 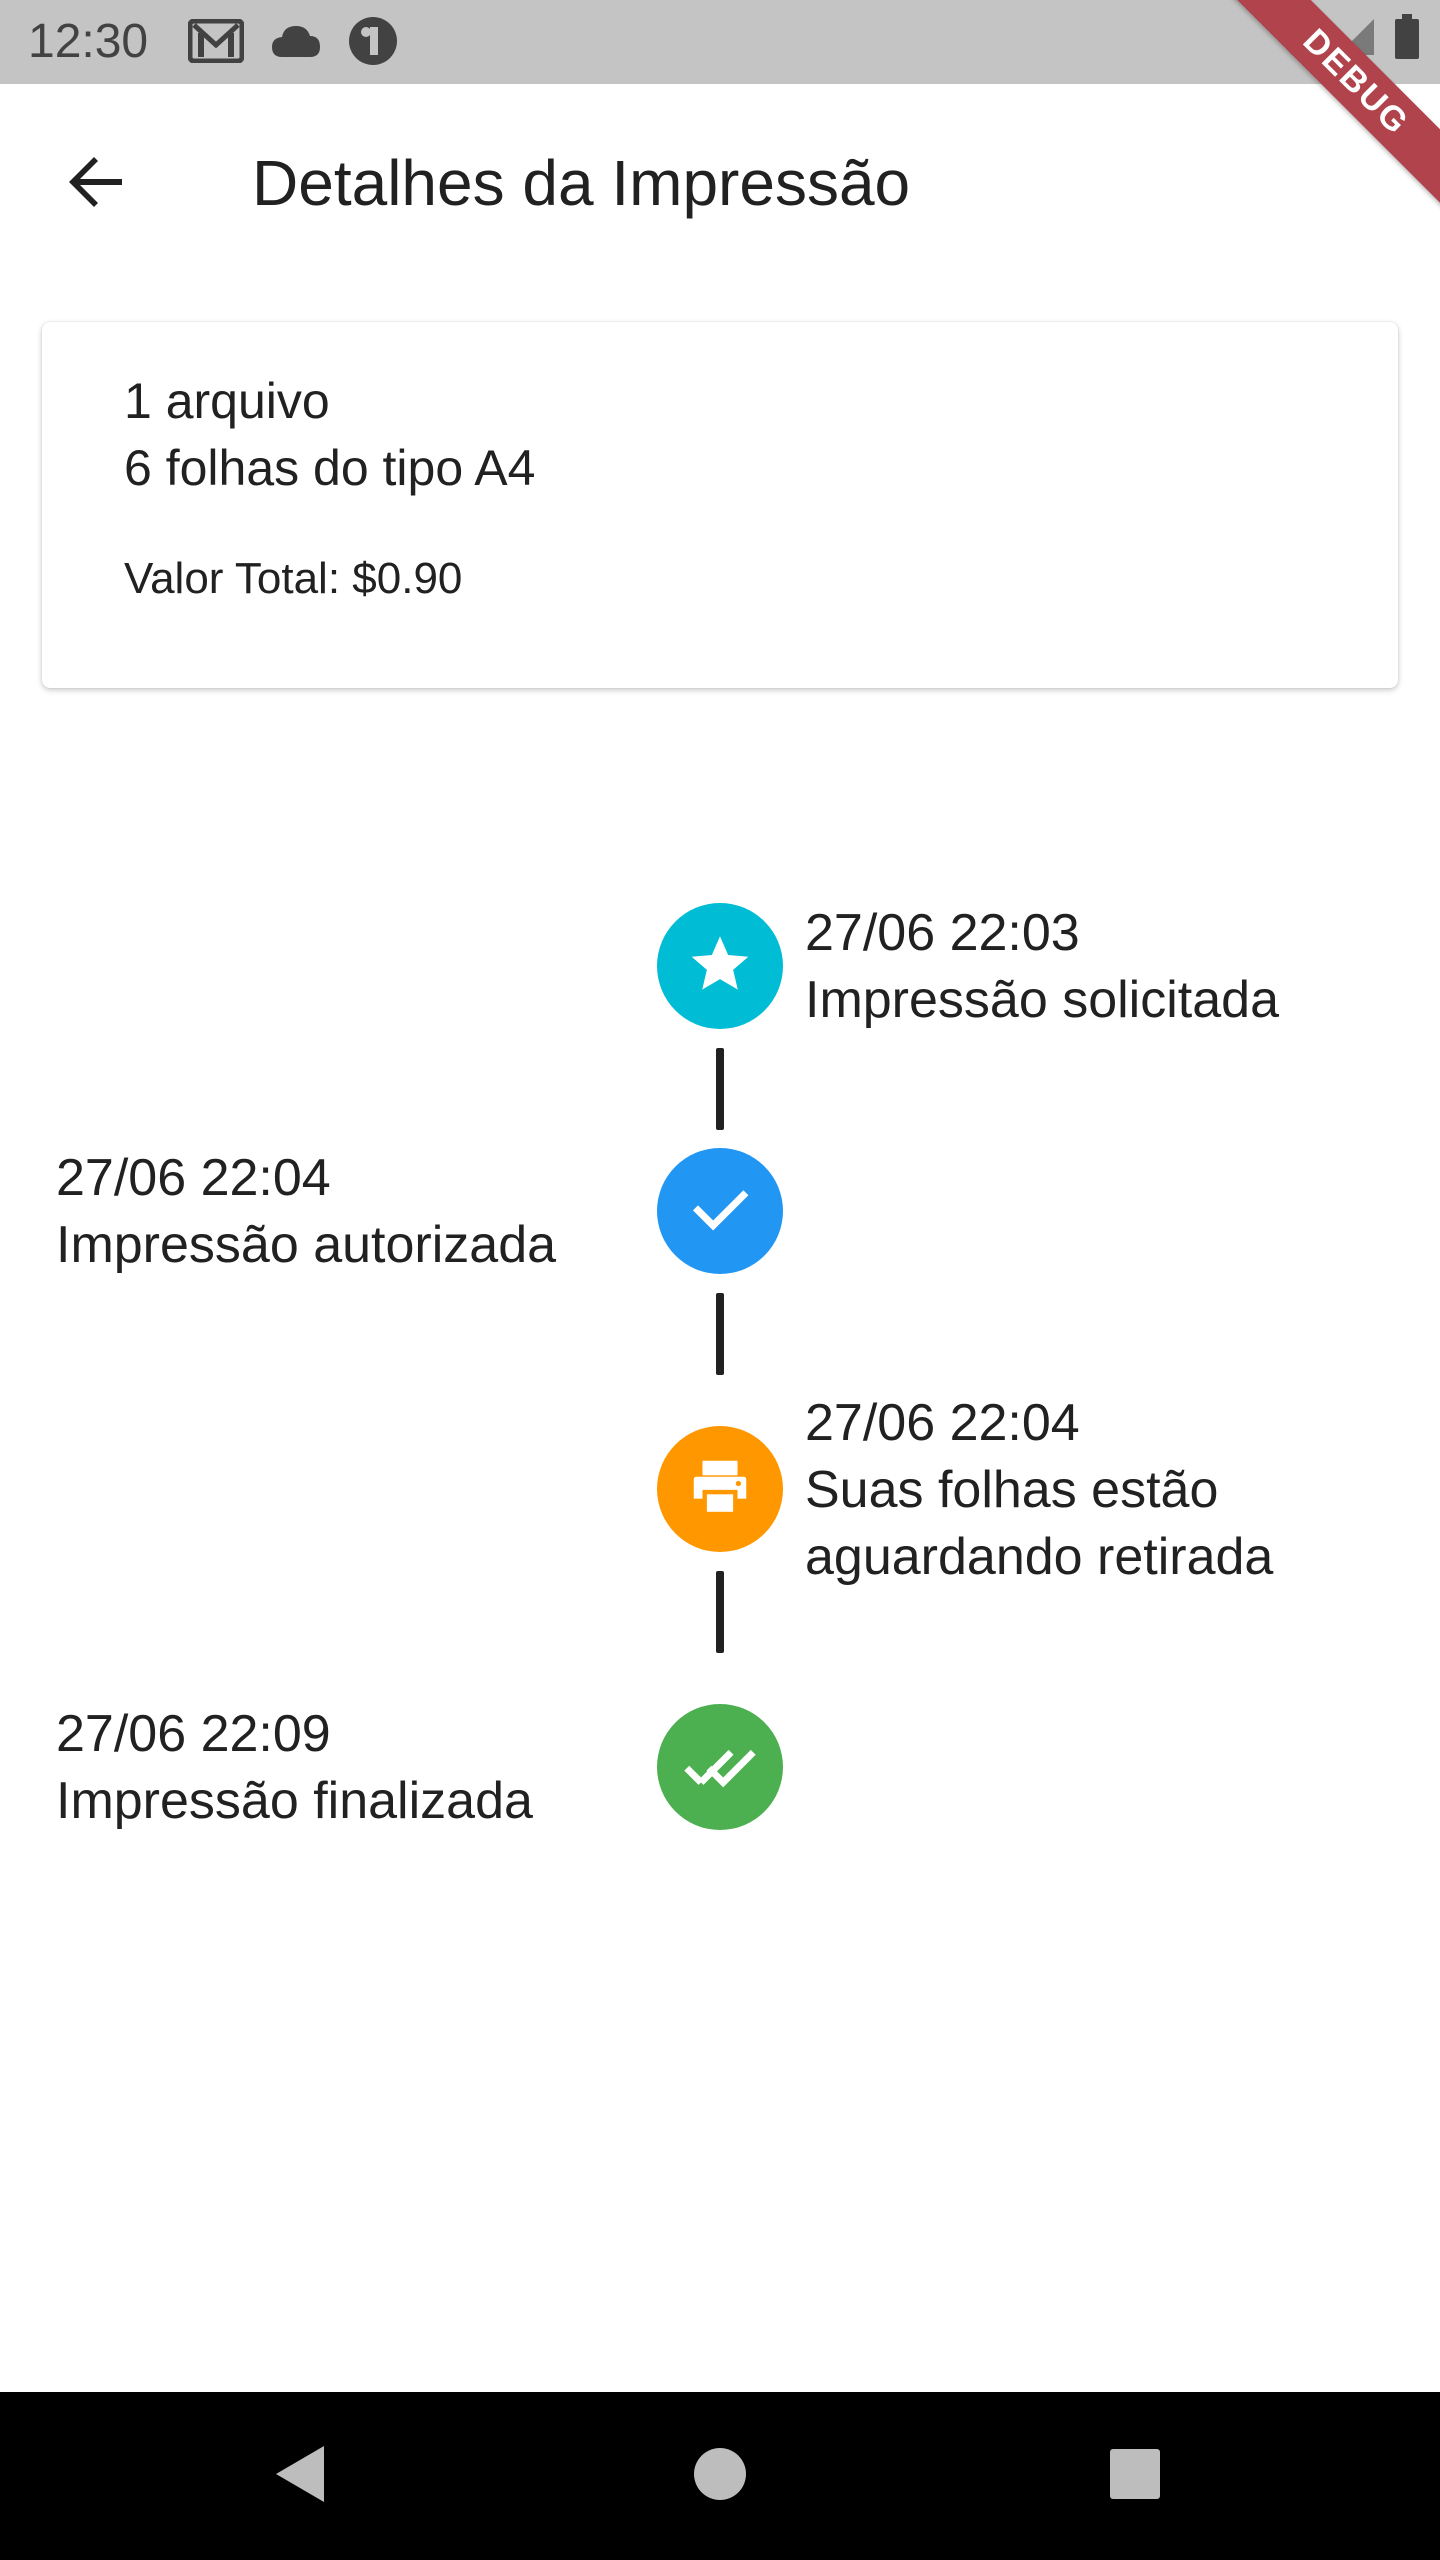 I want to click on event-datetime: 27/06 22:03, so click(x=942, y=933).